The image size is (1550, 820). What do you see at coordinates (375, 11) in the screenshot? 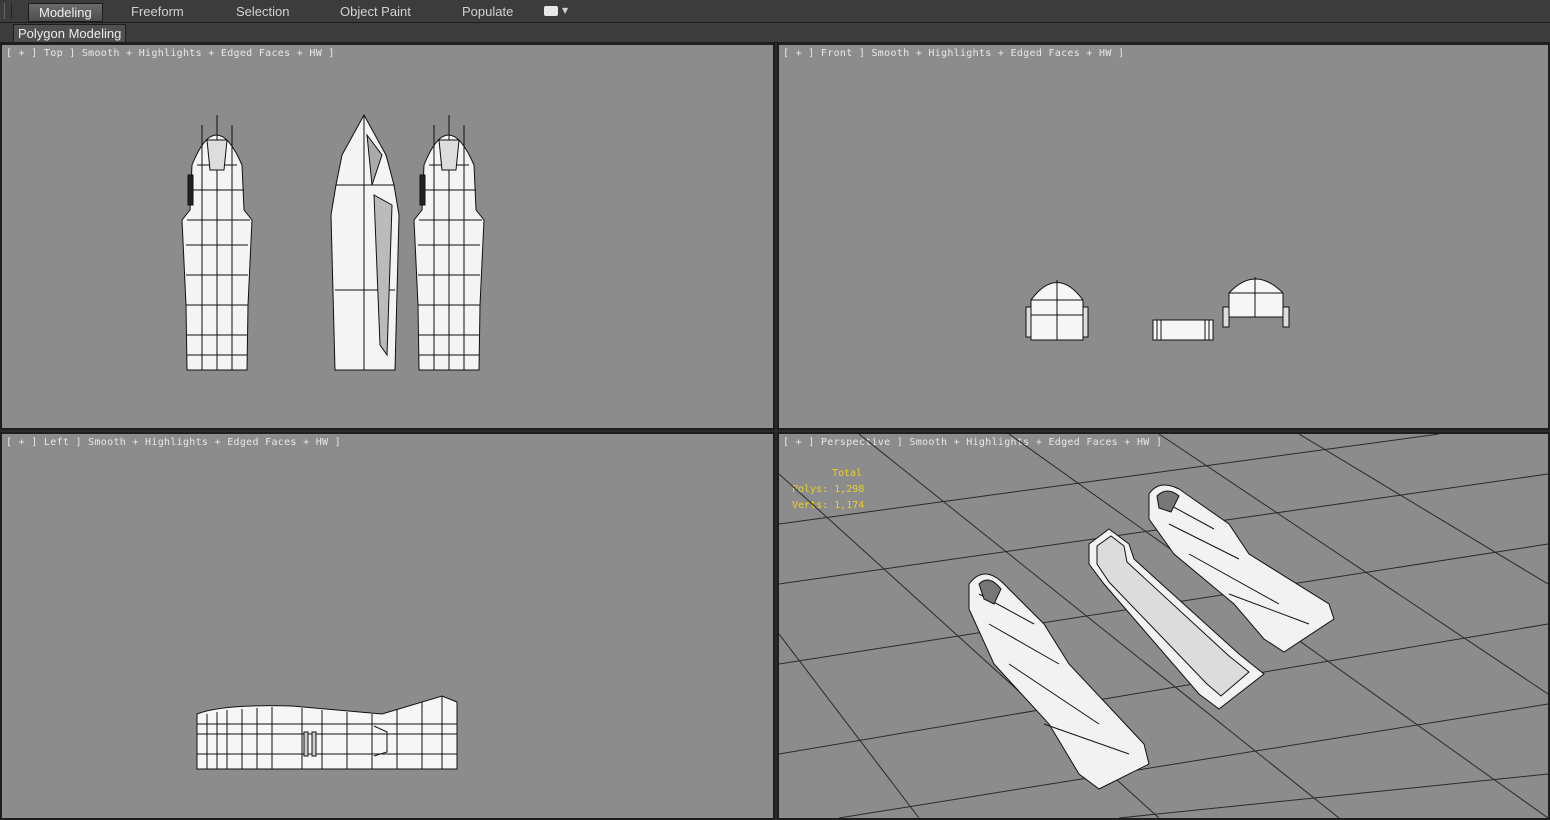
I see `tab-object-paint: Object Paint` at bounding box center [375, 11].